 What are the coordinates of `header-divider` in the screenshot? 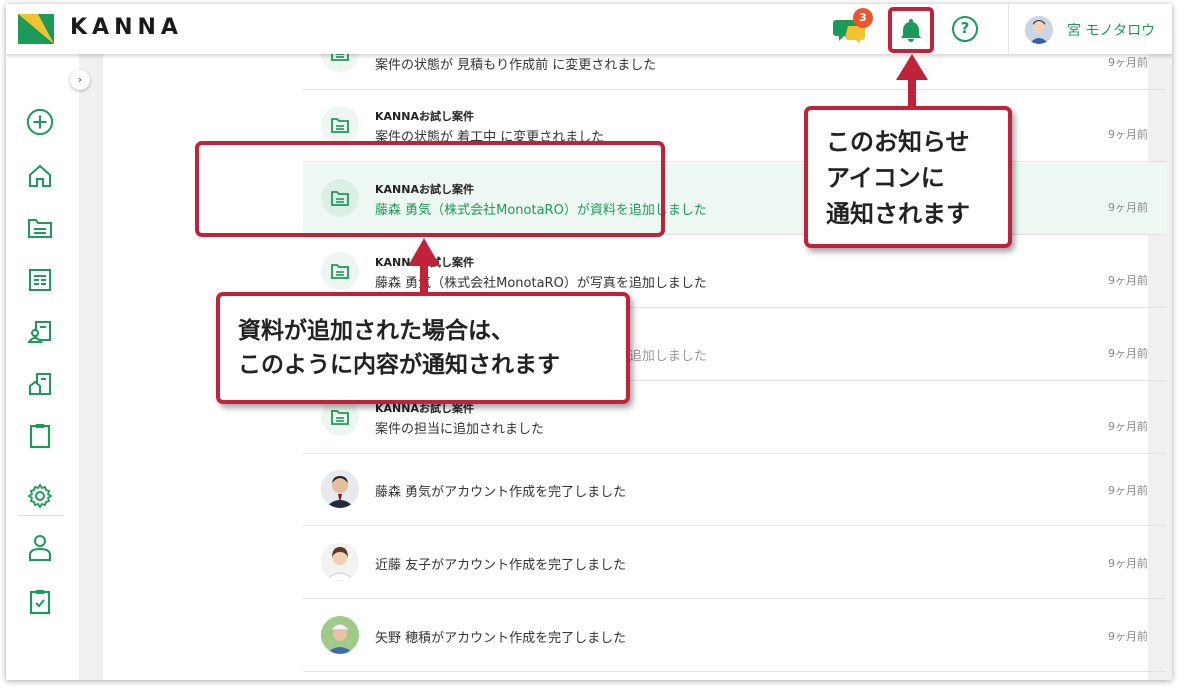 It's located at (1008, 29).